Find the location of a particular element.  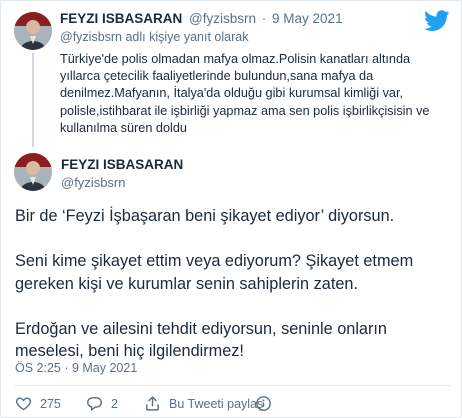

comment-icon is located at coordinates (94, 404).